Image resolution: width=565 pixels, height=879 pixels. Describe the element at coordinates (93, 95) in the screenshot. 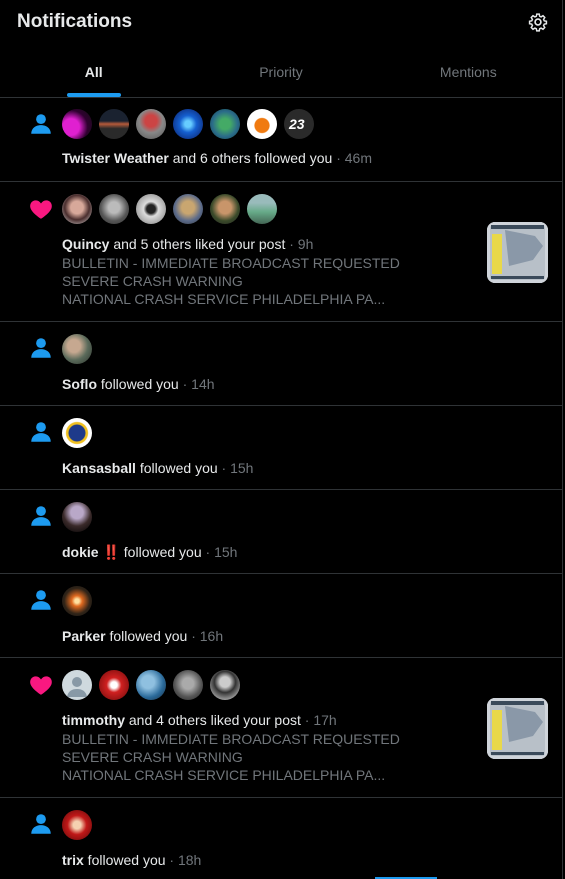

I see `active-tab-indicator` at that location.